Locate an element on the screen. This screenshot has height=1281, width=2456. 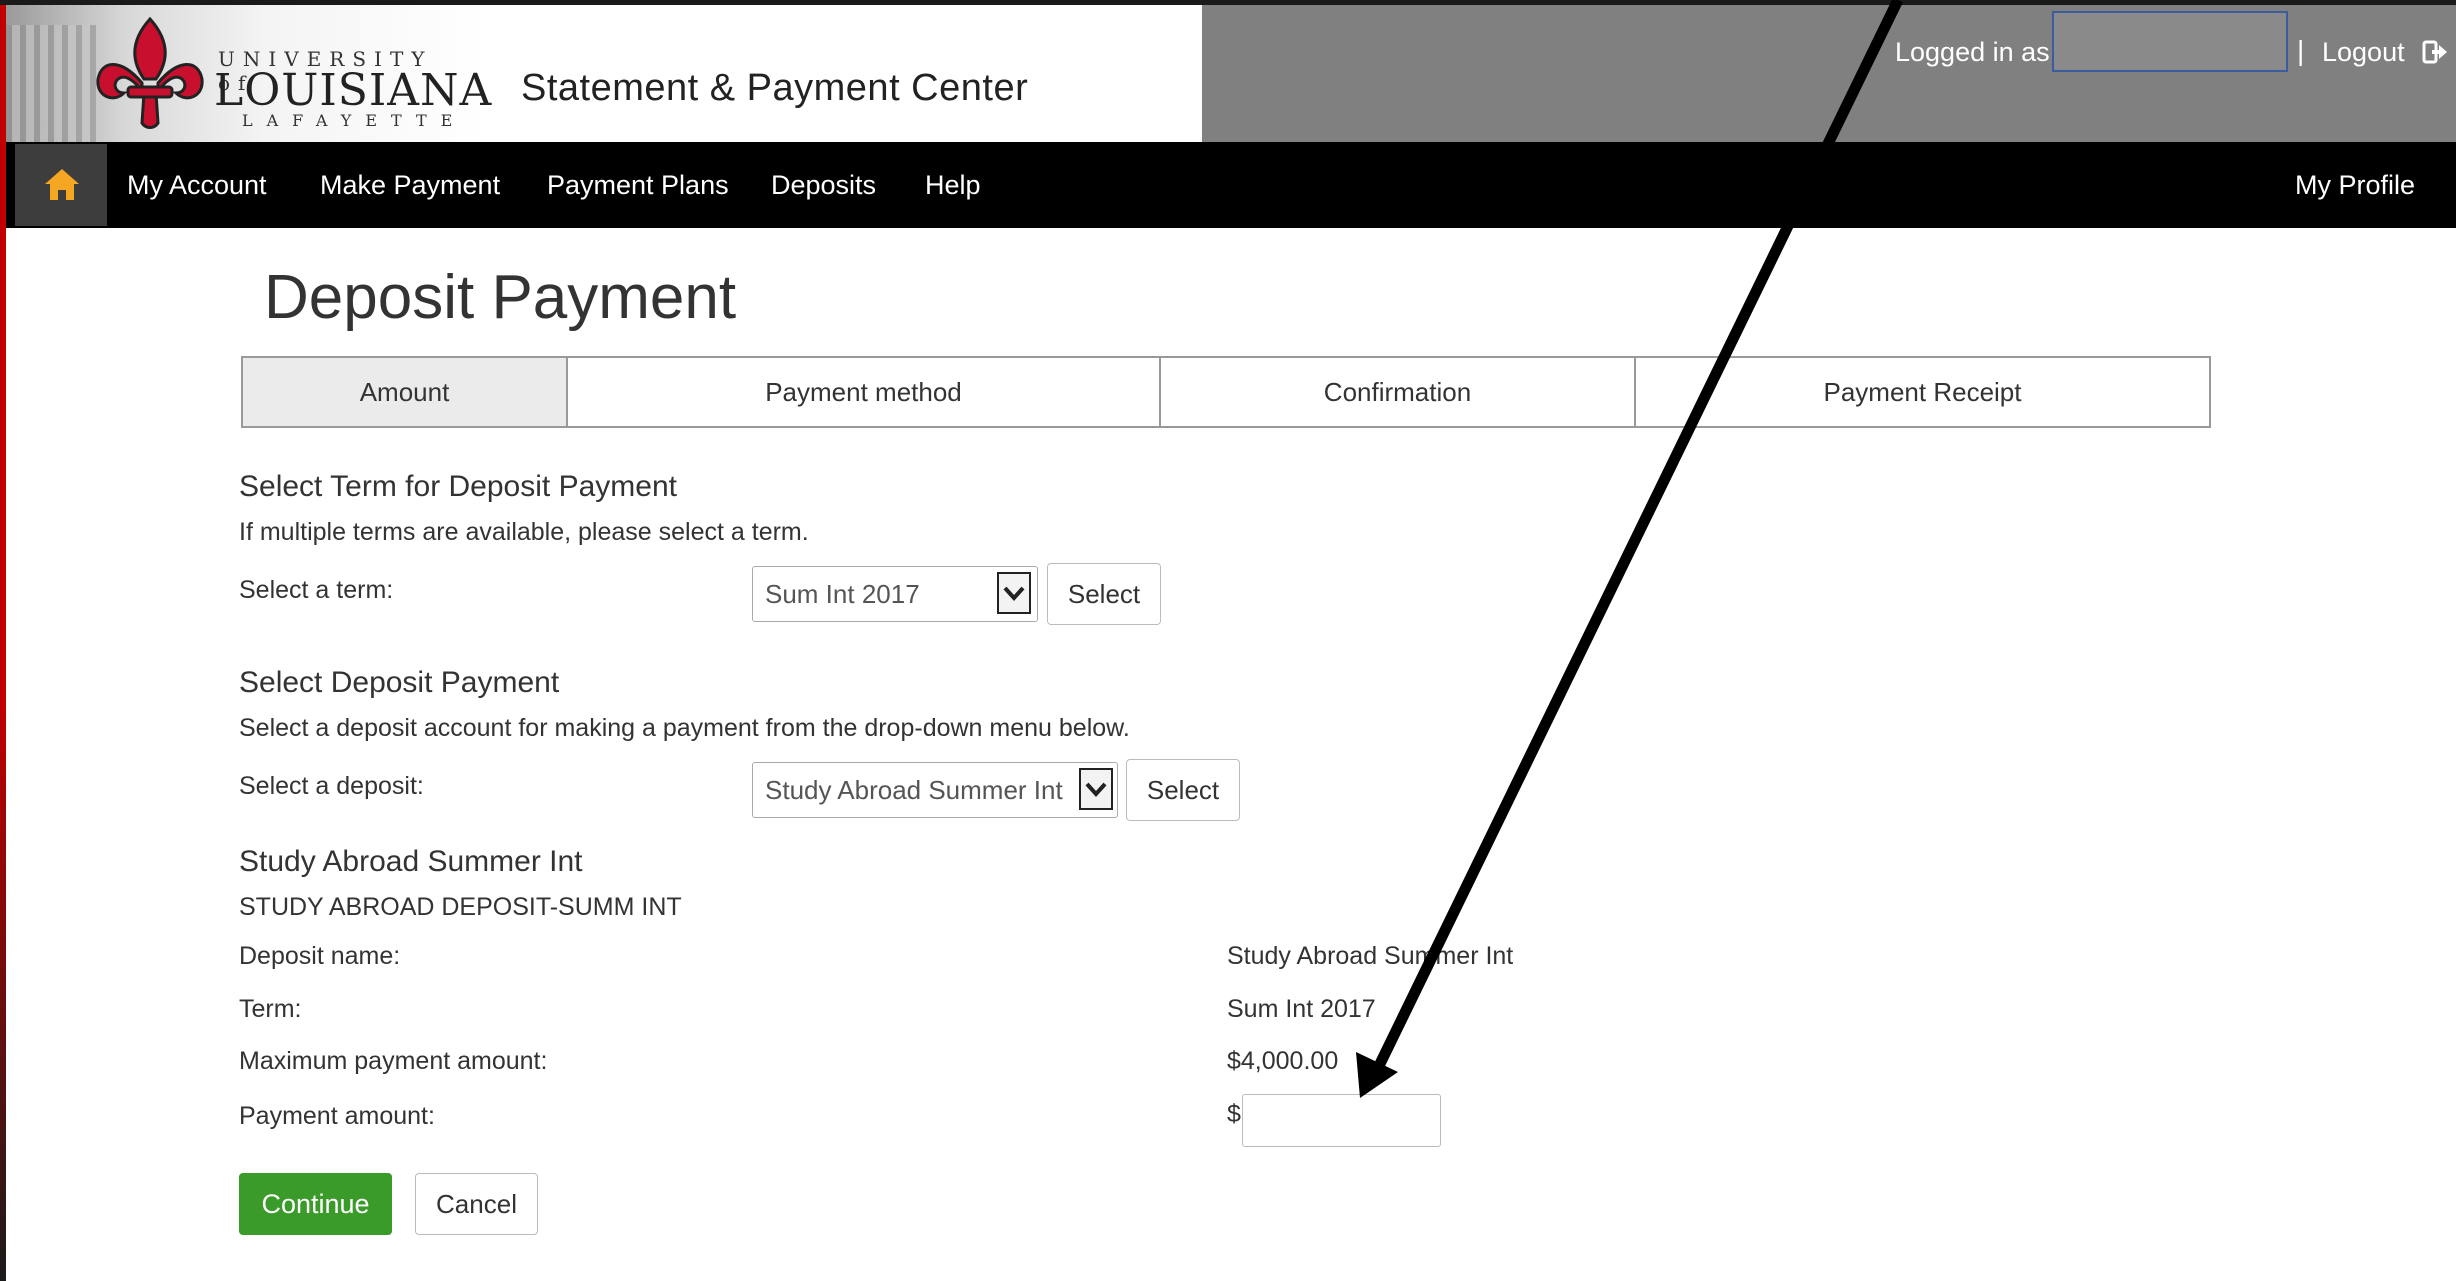
nav-deposits: Deposits is located at coordinates (823, 185).